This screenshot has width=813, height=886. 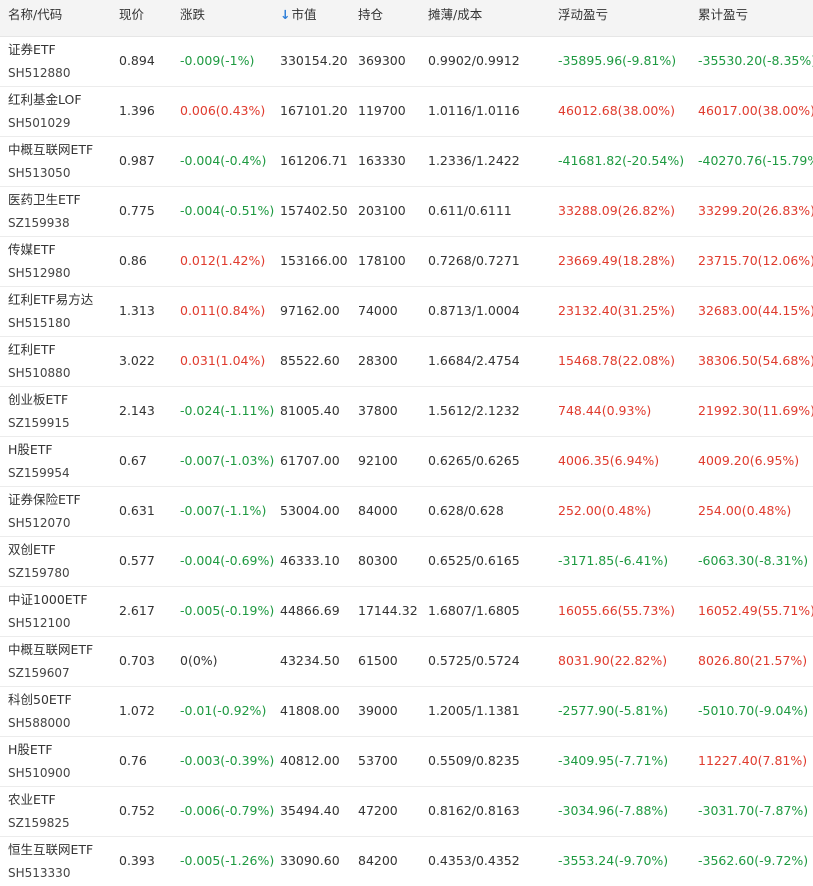 What do you see at coordinates (30, 449) in the screenshot?
I see `fund-name: H股ETF` at bounding box center [30, 449].